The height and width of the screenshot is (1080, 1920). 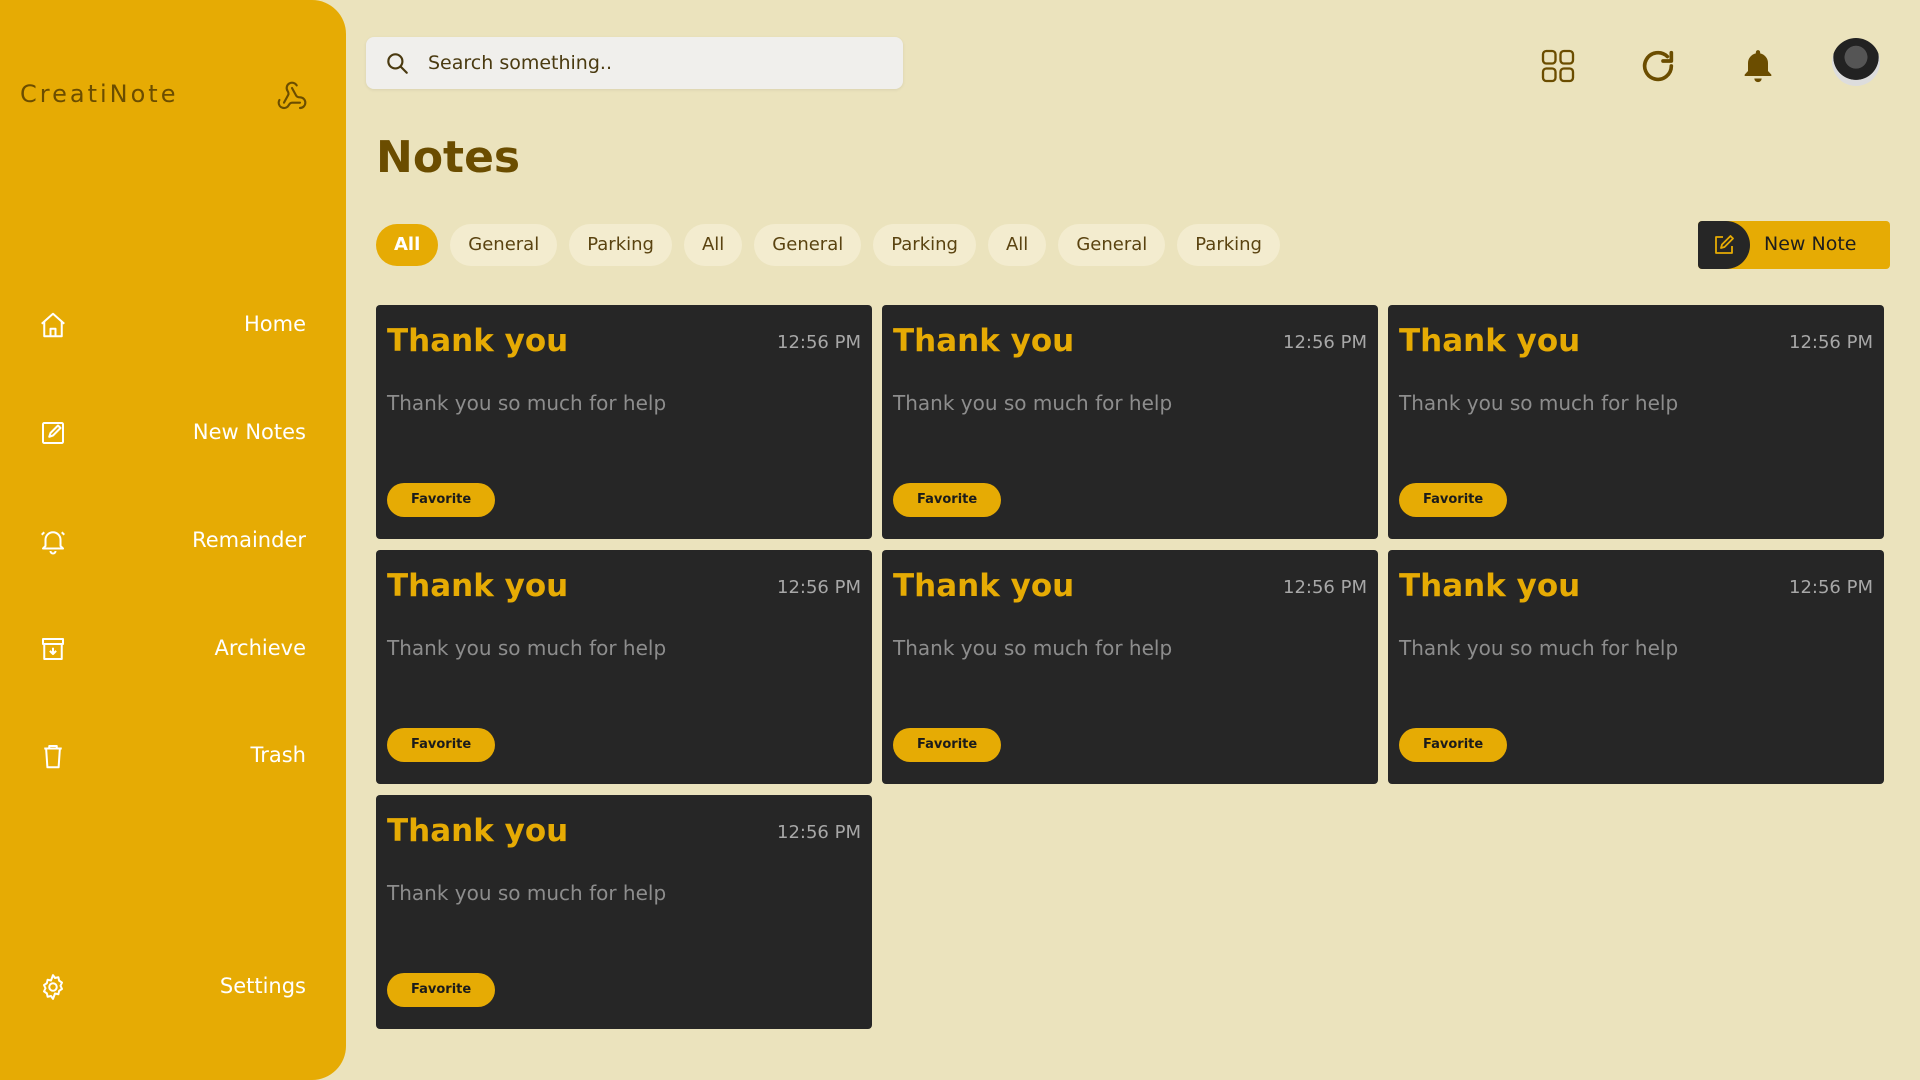 What do you see at coordinates (173, 326) in the screenshot?
I see `sidebar-item-home: Home` at bounding box center [173, 326].